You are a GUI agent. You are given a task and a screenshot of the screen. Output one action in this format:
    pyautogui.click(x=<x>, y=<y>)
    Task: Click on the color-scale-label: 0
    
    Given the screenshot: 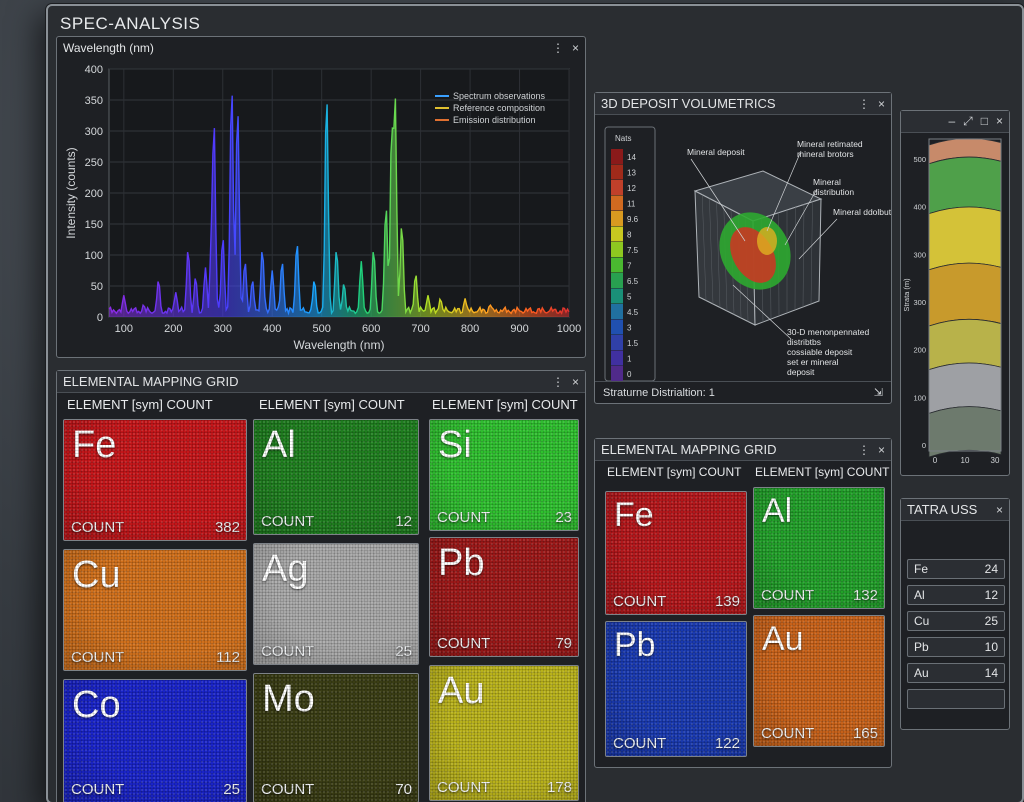 What is the action you would take?
    pyautogui.click(x=629, y=374)
    